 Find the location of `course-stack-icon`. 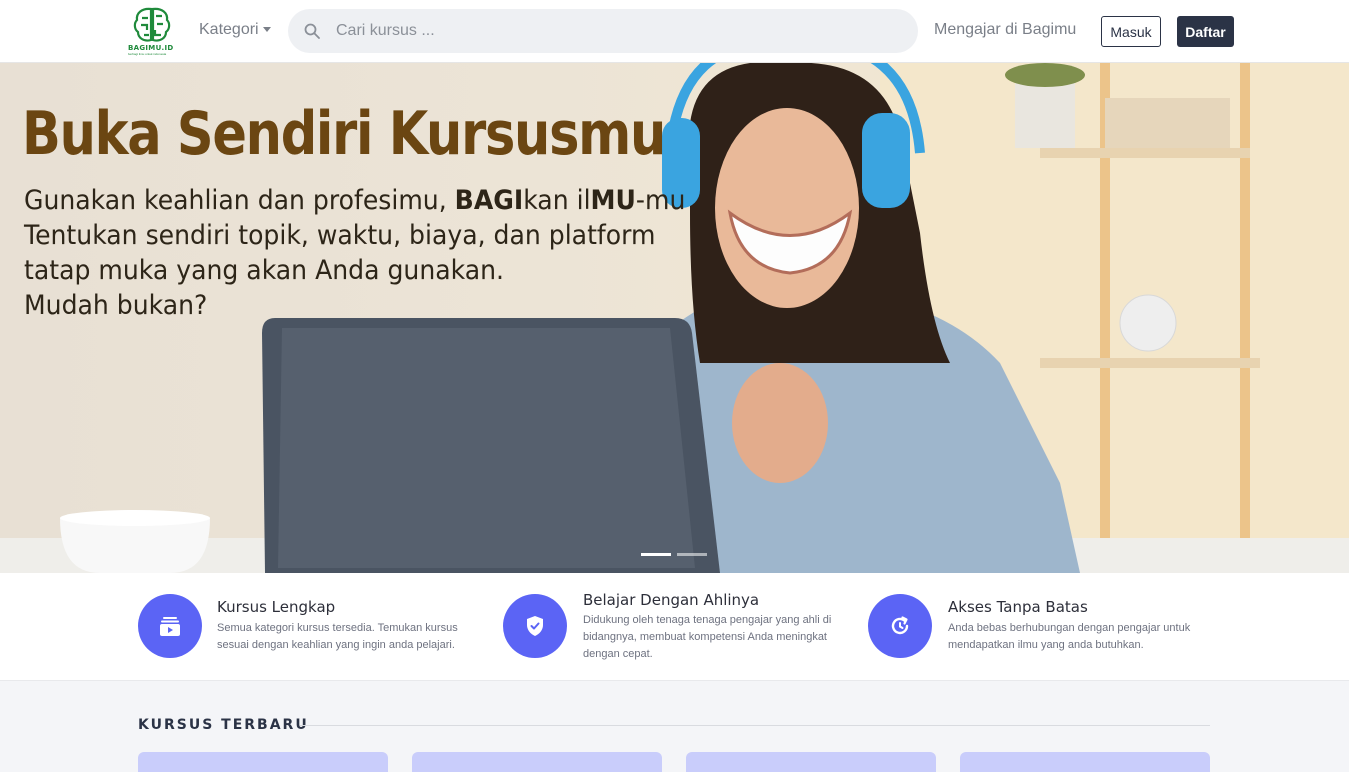

course-stack-icon is located at coordinates (170, 626).